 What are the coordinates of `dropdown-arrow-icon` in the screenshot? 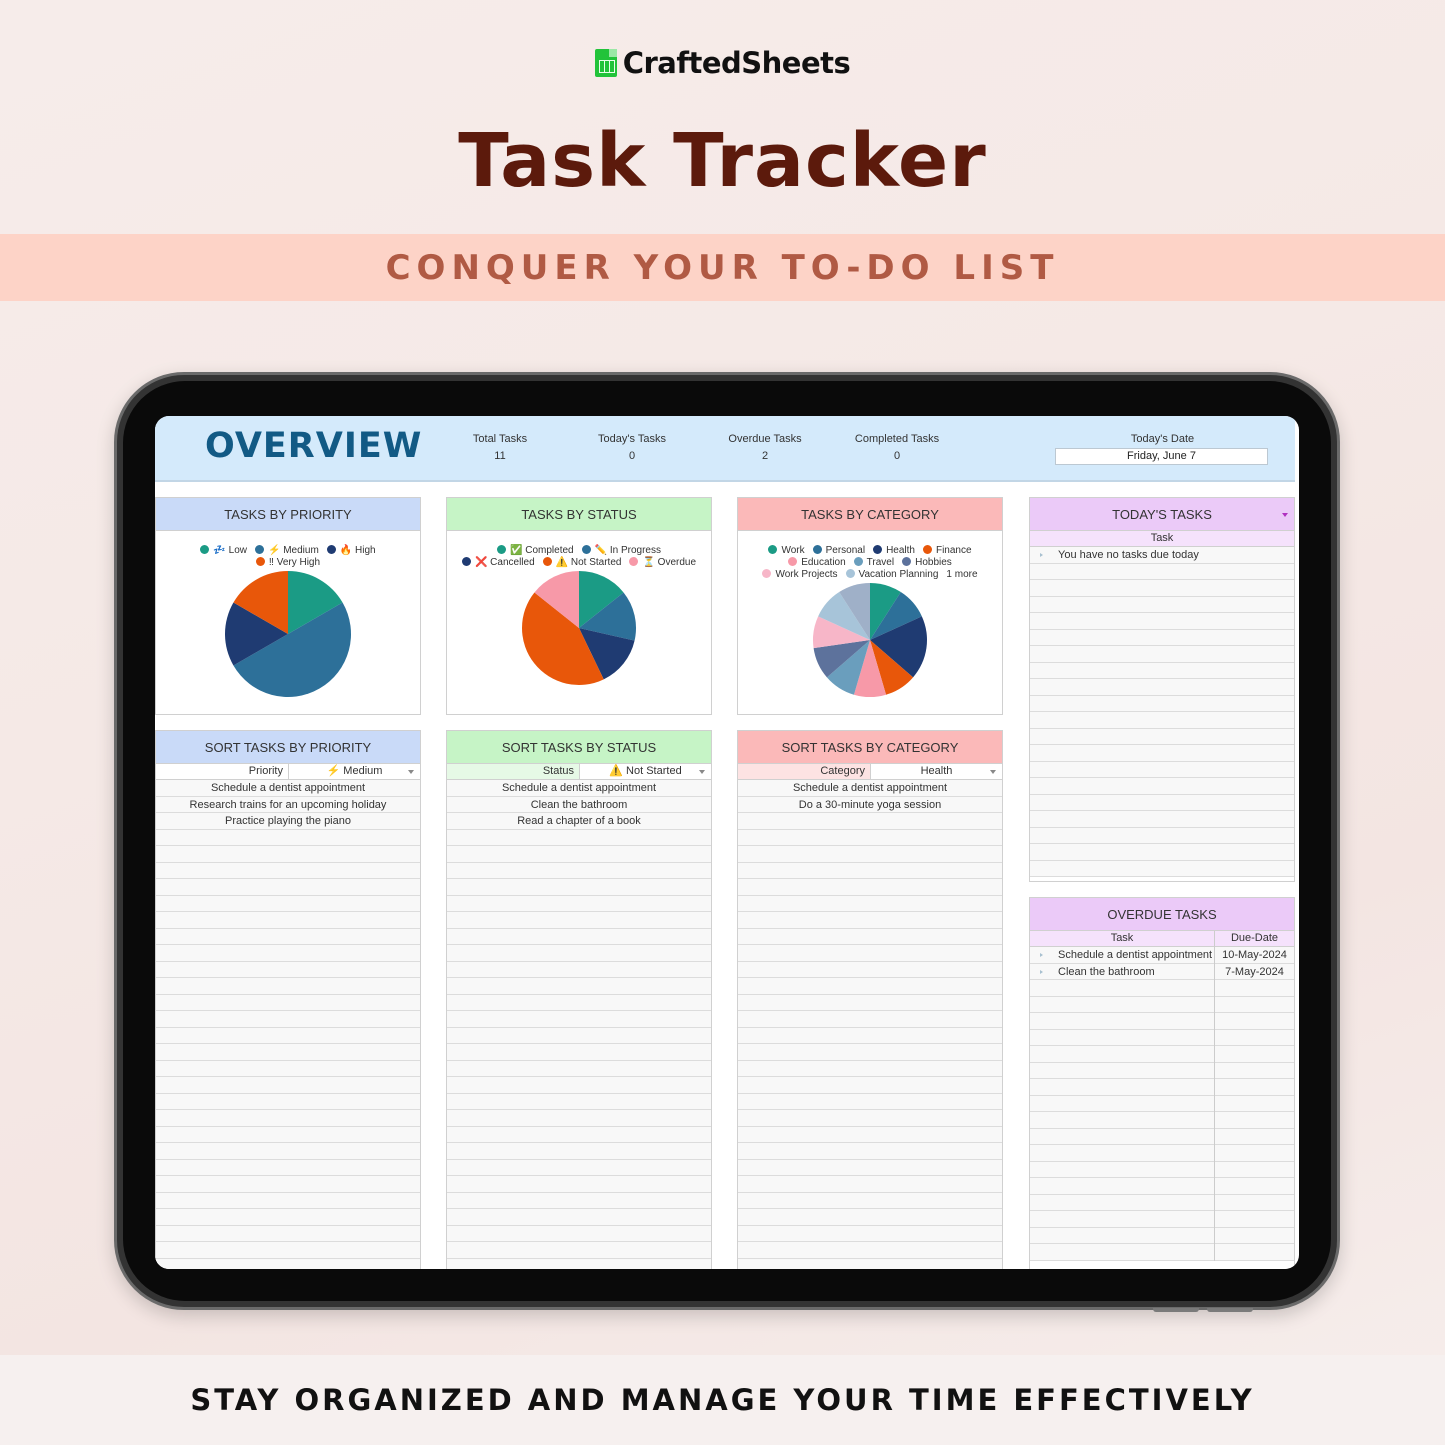 It's located at (1285, 515).